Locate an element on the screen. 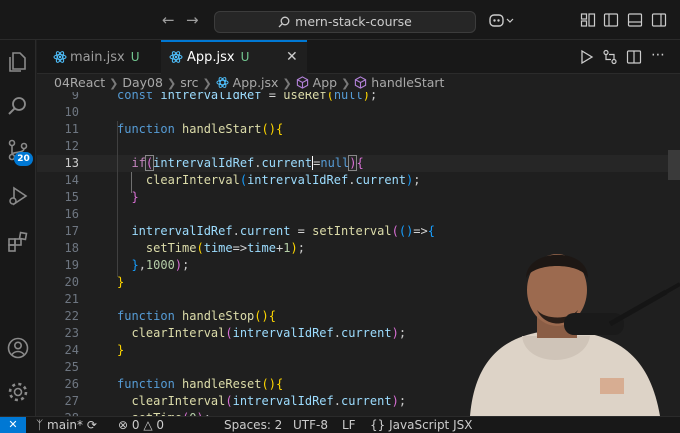  copilot-icon is located at coordinates (501, 20).